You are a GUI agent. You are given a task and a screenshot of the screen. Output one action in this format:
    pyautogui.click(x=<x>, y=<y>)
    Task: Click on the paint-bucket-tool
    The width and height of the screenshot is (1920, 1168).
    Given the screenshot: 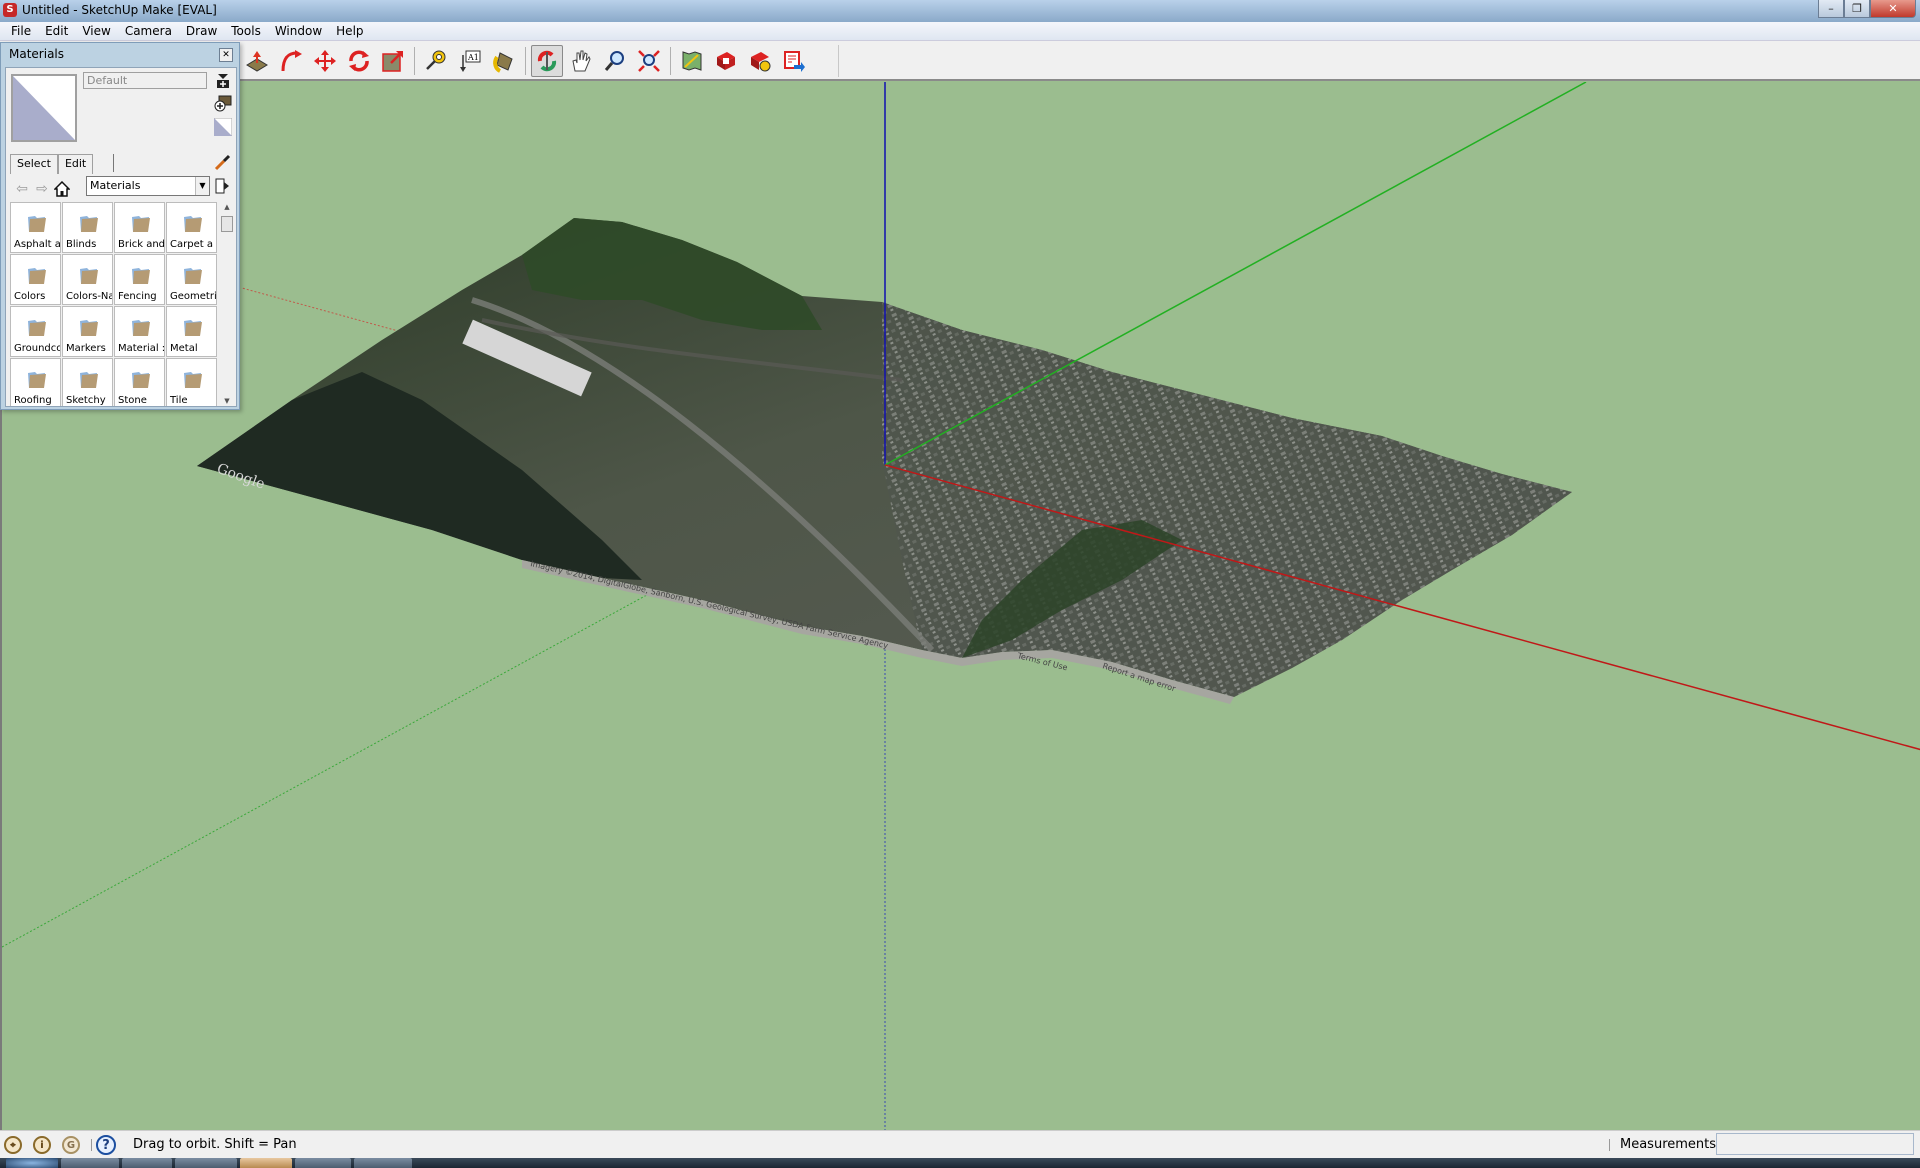 What is the action you would take?
    pyautogui.click(x=504, y=61)
    